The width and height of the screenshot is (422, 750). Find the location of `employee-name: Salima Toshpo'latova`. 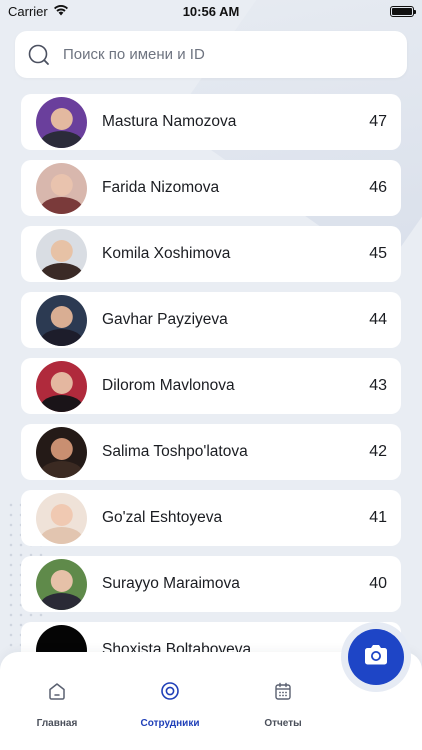

employee-name: Salima Toshpo'latova is located at coordinates (175, 451).